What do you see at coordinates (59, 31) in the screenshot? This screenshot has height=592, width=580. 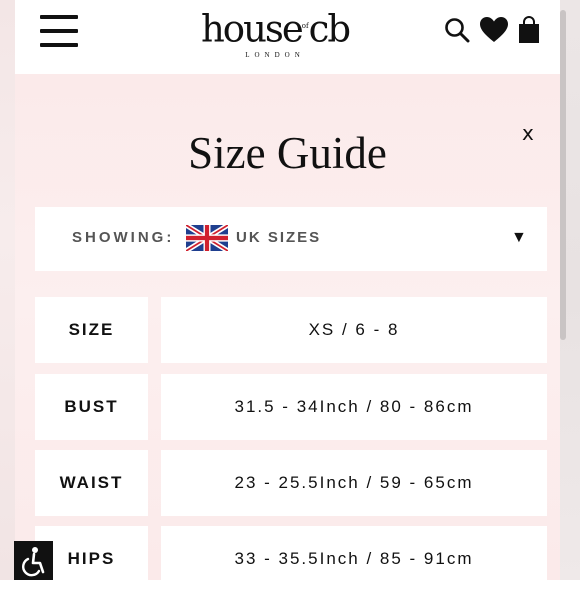 I see `menu-icon` at bounding box center [59, 31].